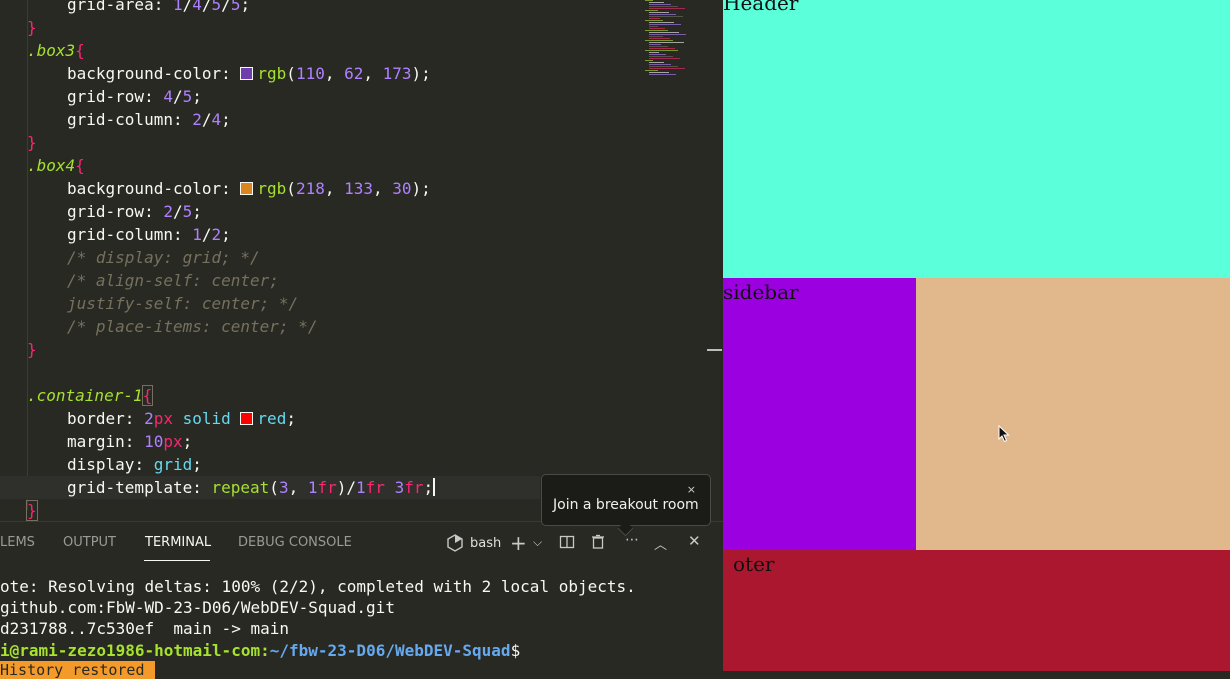  Describe the element at coordinates (270, 487) in the screenshot. I see `code-line: grid-template: repeat(3, 1fr)/1fr 3fr;` at that location.